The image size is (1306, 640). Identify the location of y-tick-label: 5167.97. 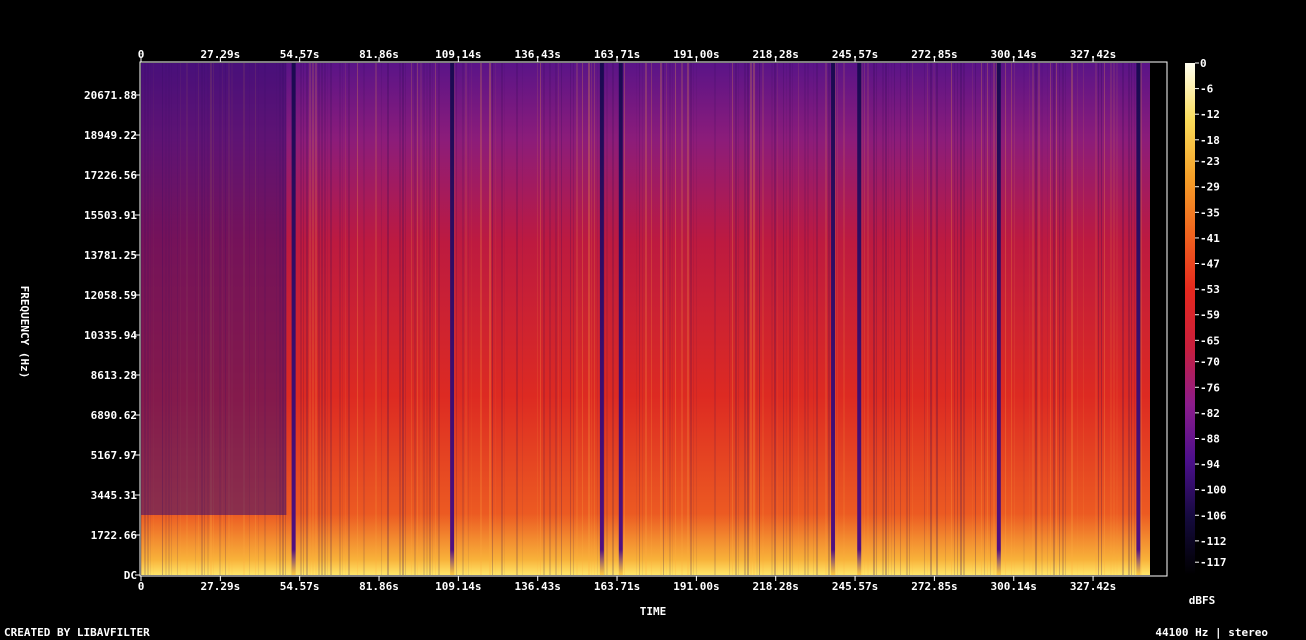
(114, 455).